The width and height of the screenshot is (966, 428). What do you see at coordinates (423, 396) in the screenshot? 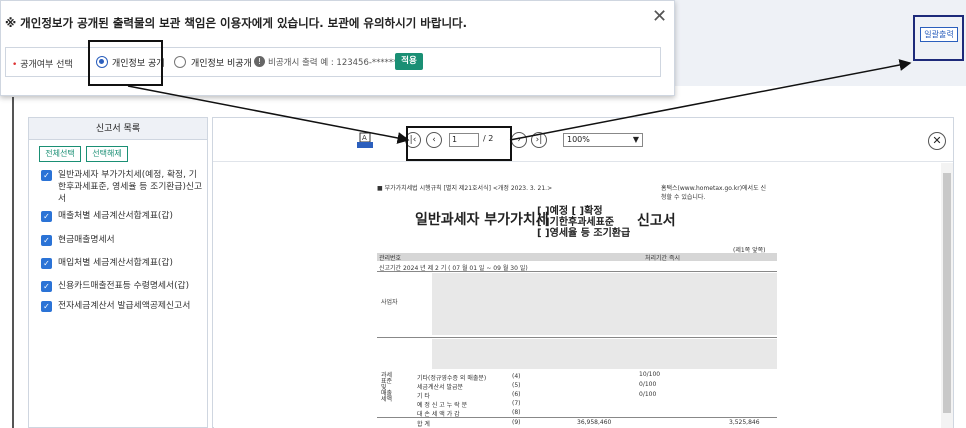
I see `doc-row-label: 기 타` at bounding box center [423, 396].